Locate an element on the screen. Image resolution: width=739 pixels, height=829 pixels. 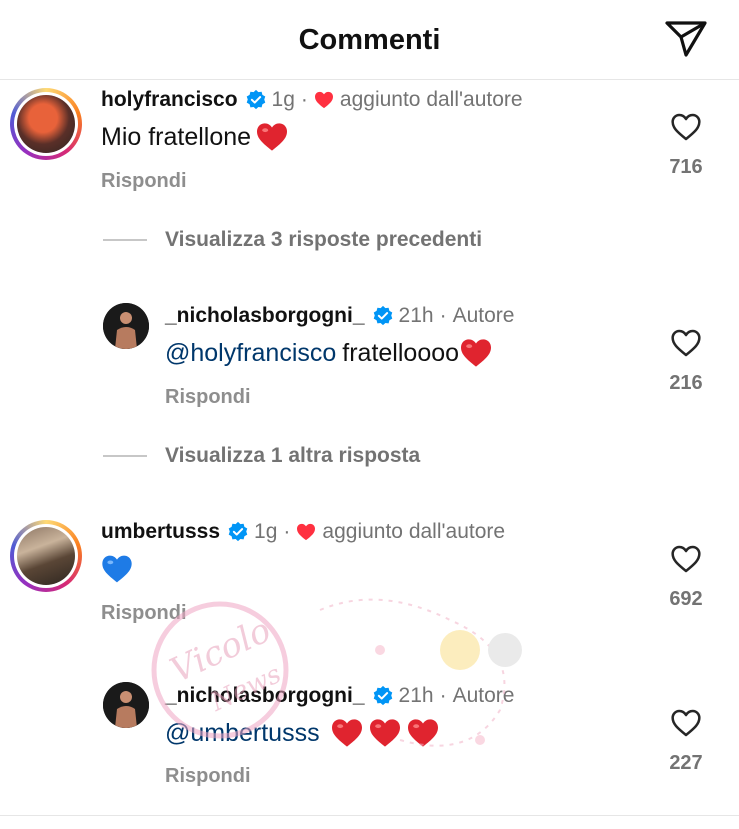
comment-text is located at coordinates (117, 569).